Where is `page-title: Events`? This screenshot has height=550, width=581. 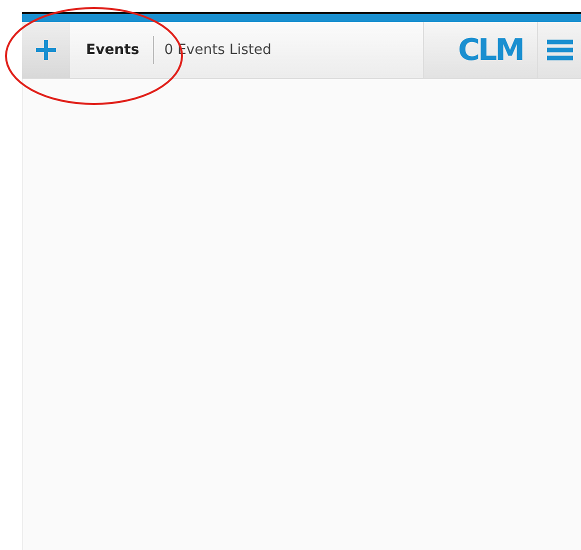 page-title: Events is located at coordinates (112, 50).